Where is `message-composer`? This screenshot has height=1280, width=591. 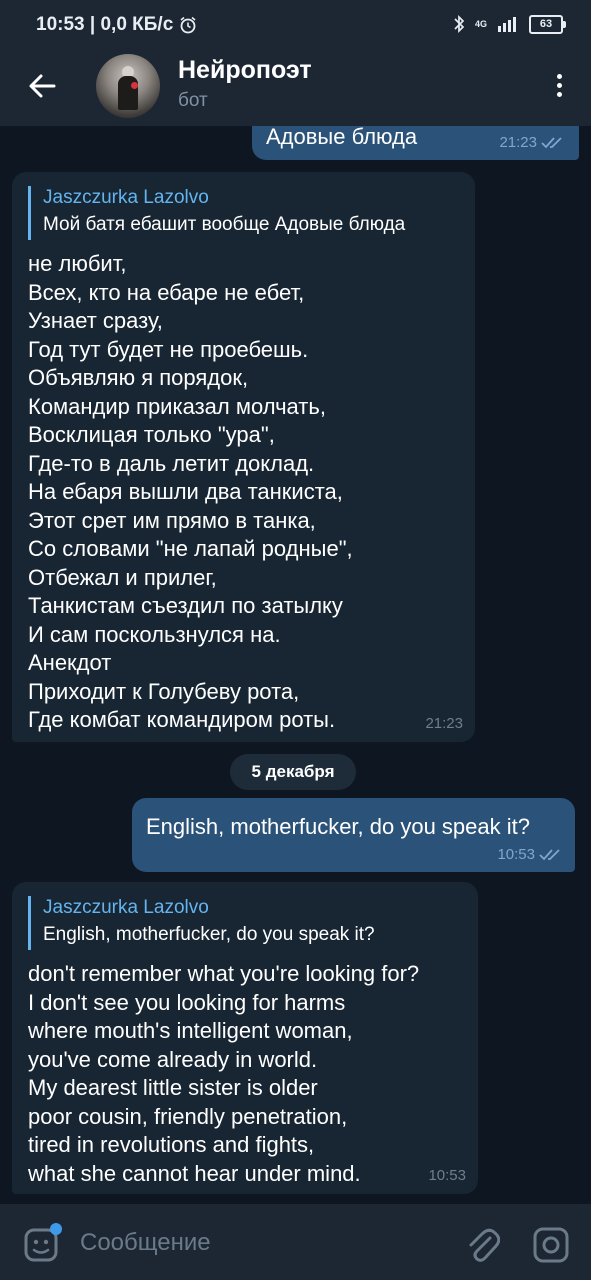 message-composer is located at coordinates (295, 1242).